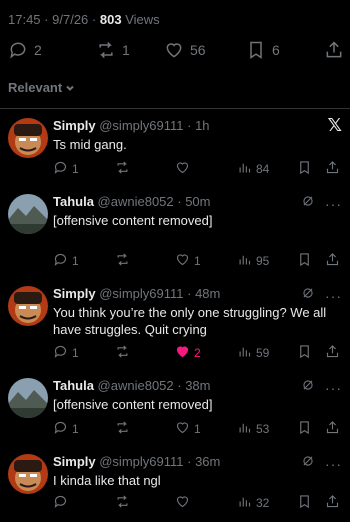 Image resolution: width=350 pixels, height=522 pixels. Describe the element at coordinates (197, 385) in the screenshot. I see `reply-age: 38m` at that location.